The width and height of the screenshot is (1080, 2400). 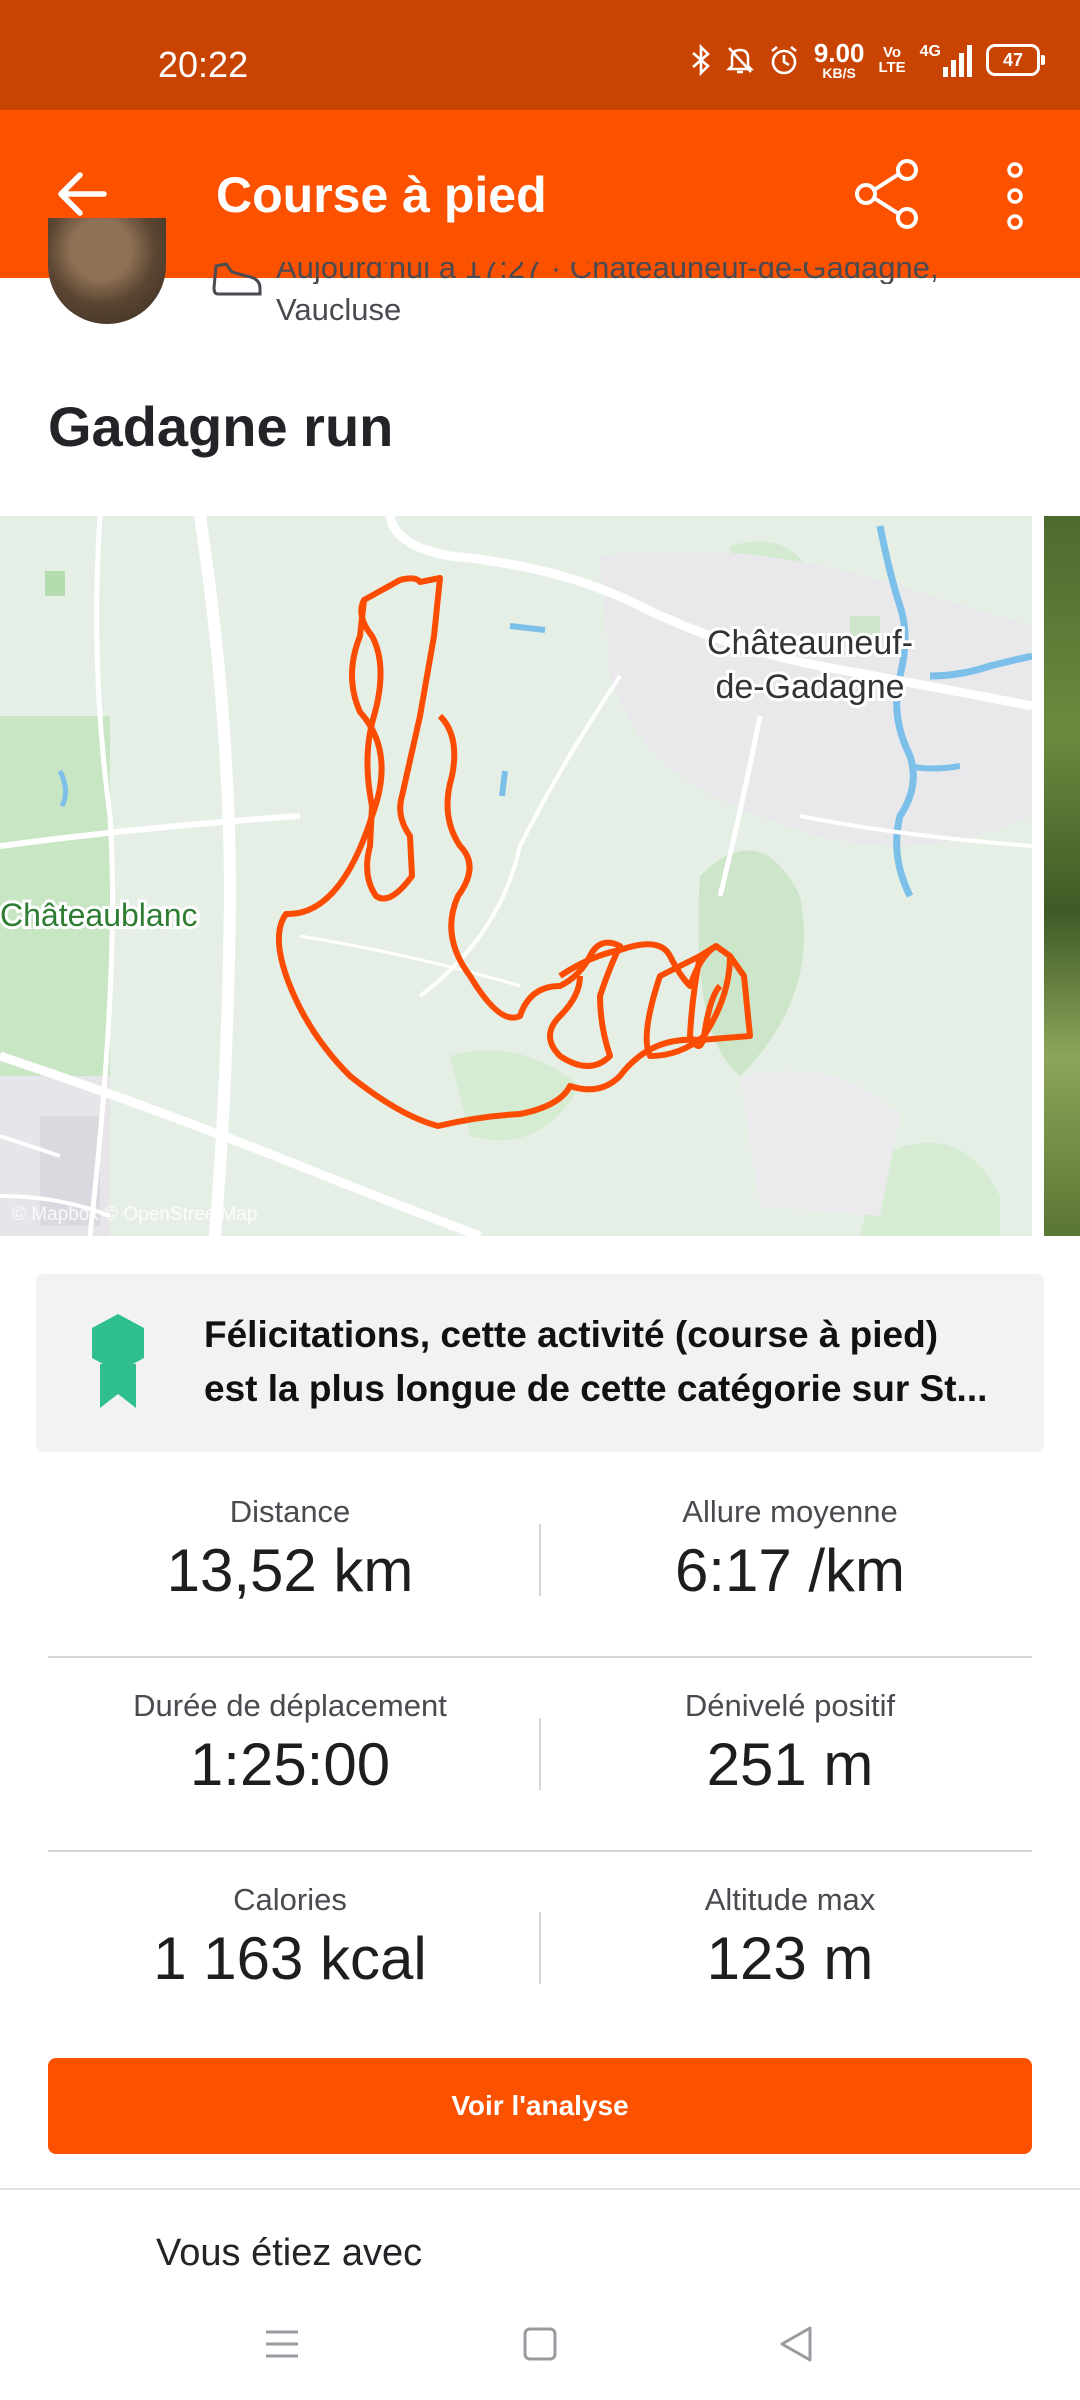 What do you see at coordinates (790, 1549) in the screenshot?
I see `stat-average-pace: Allure moyenne 6:17 /km` at bounding box center [790, 1549].